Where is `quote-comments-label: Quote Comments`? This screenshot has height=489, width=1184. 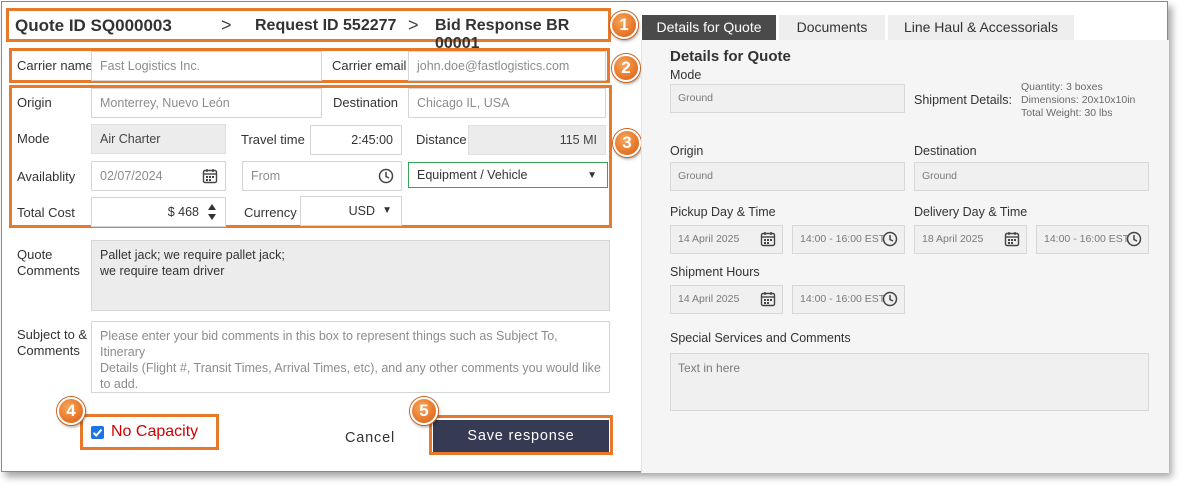 quote-comments-label: Quote Comments is located at coordinates (48, 262).